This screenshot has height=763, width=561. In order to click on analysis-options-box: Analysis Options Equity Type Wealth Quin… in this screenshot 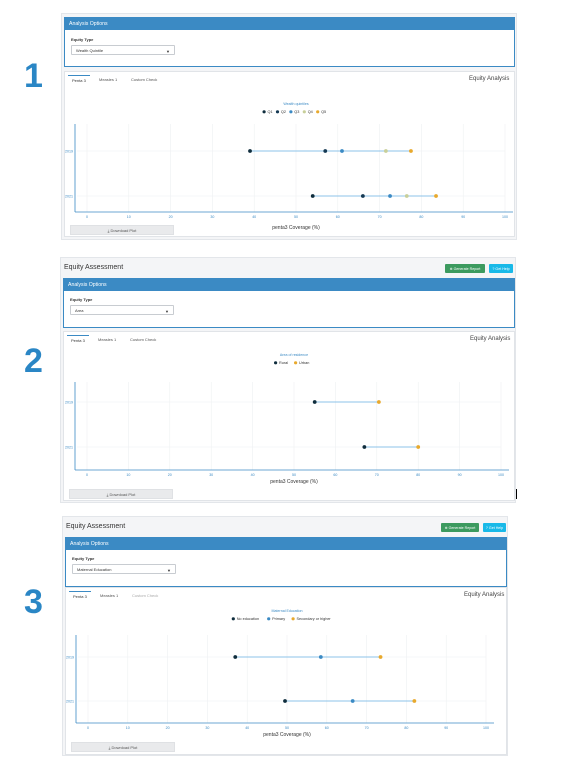, I will do `click(289, 42)`.